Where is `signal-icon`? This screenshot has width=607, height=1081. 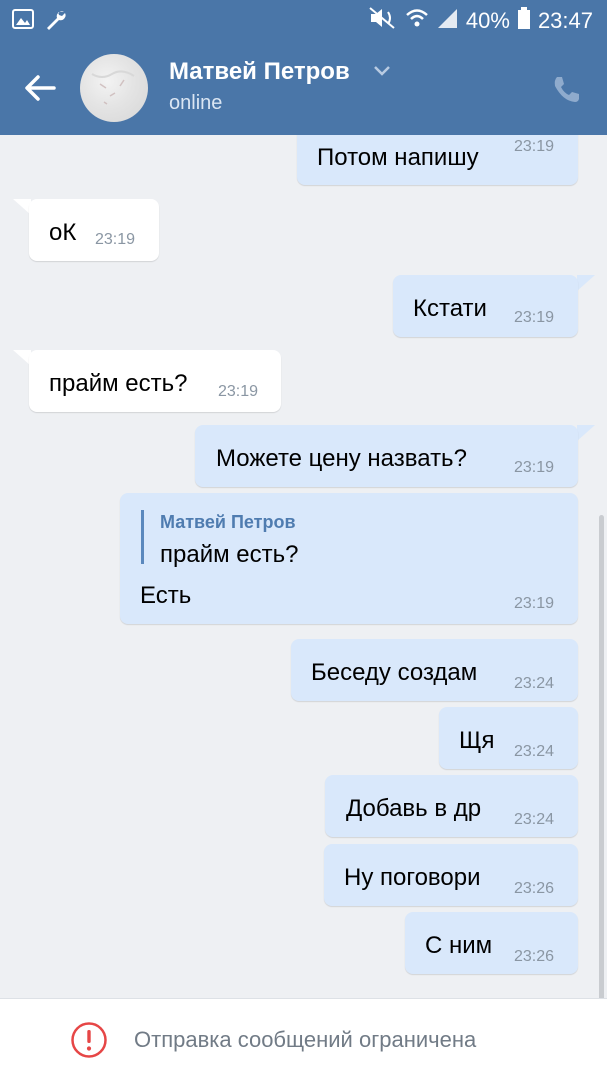
signal-icon is located at coordinates (447, 21).